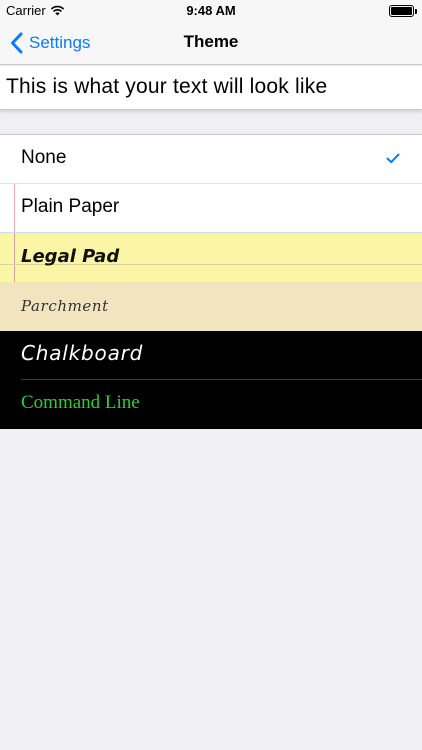  I want to click on theme-option-parchment: Parchment, so click(211, 306).